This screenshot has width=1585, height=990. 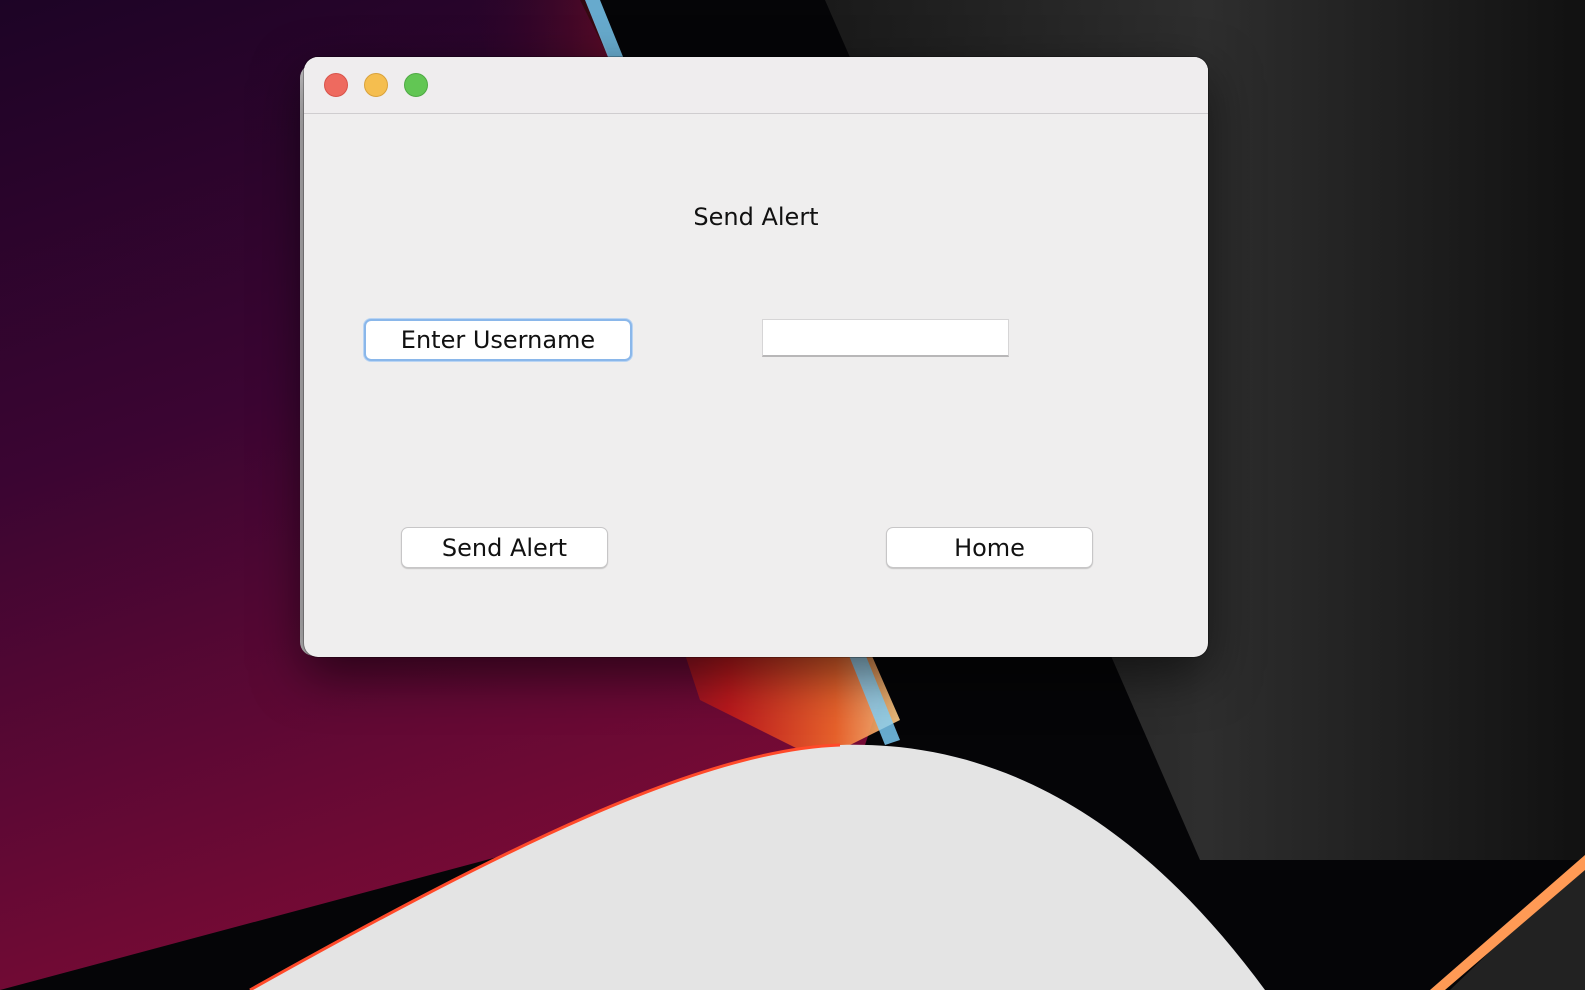 What do you see at coordinates (498, 340) in the screenshot?
I see `enter-username-button: Enter Username` at bounding box center [498, 340].